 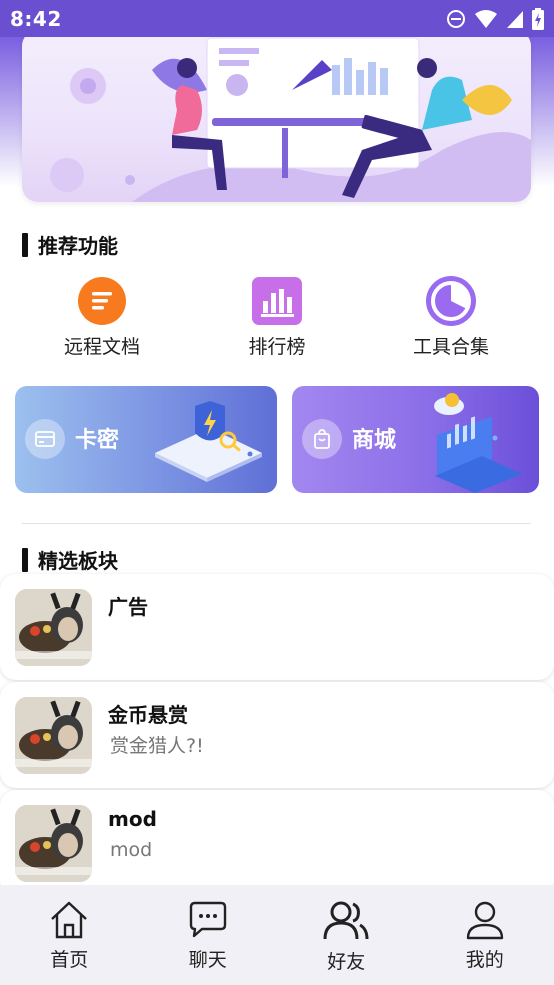 What do you see at coordinates (146, 439) in the screenshot?
I see `card-kami: 卡密` at bounding box center [146, 439].